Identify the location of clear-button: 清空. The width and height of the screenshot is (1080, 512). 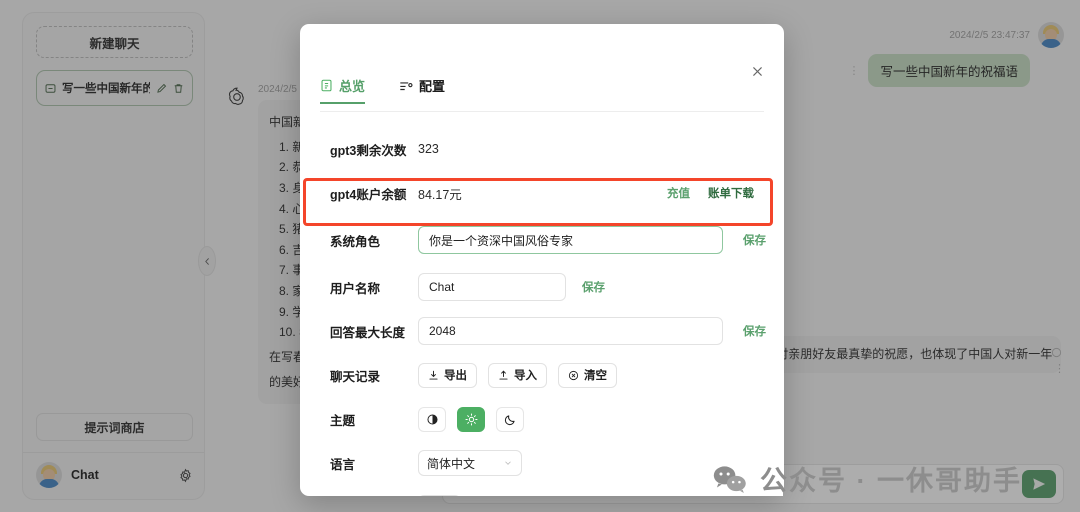
(587, 375).